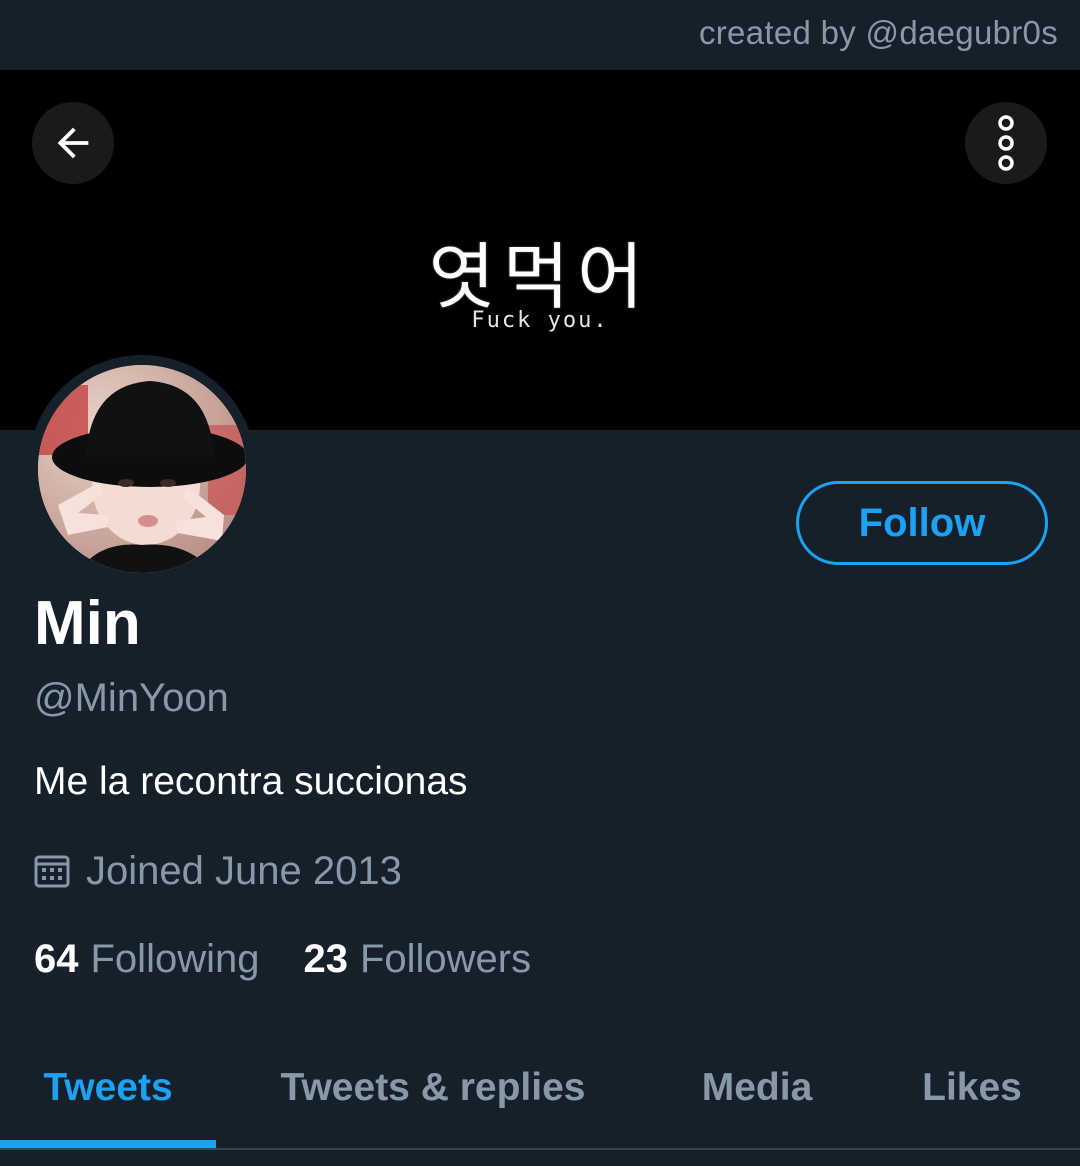 The image size is (1080, 1166). What do you see at coordinates (878, 32) in the screenshot?
I see `credit-watermark: created by @daegubr0s` at bounding box center [878, 32].